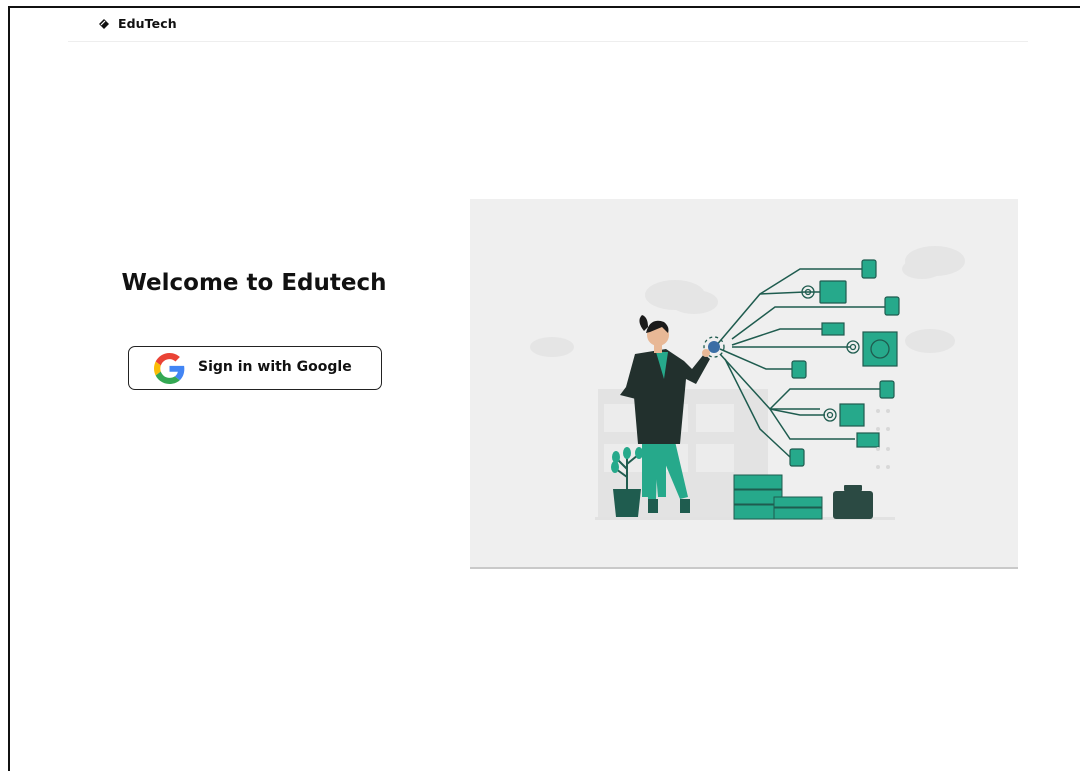 The height and width of the screenshot is (771, 1080). I want to click on google-g-icon, so click(169, 368).